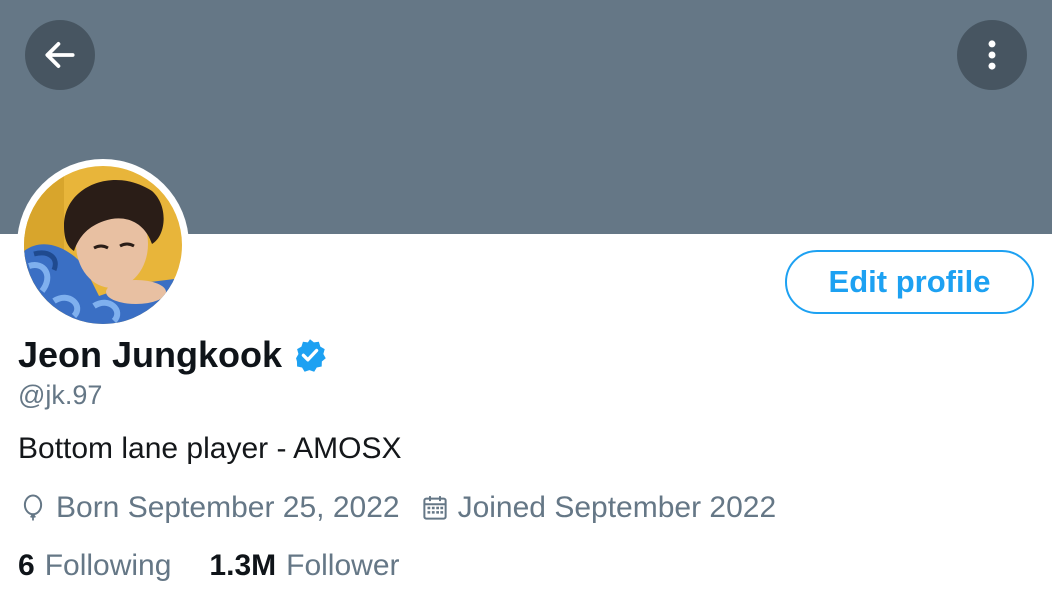 Image resolution: width=1052 pixels, height=600 pixels. What do you see at coordinates (33, 507) in the screenshot?
I see `balloon-icon` at bounding box center [33, 507].